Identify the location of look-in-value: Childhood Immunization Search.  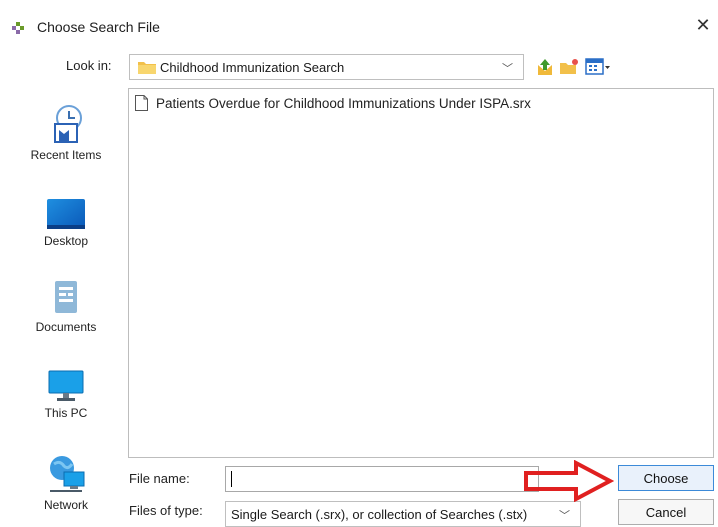
(252, 67).